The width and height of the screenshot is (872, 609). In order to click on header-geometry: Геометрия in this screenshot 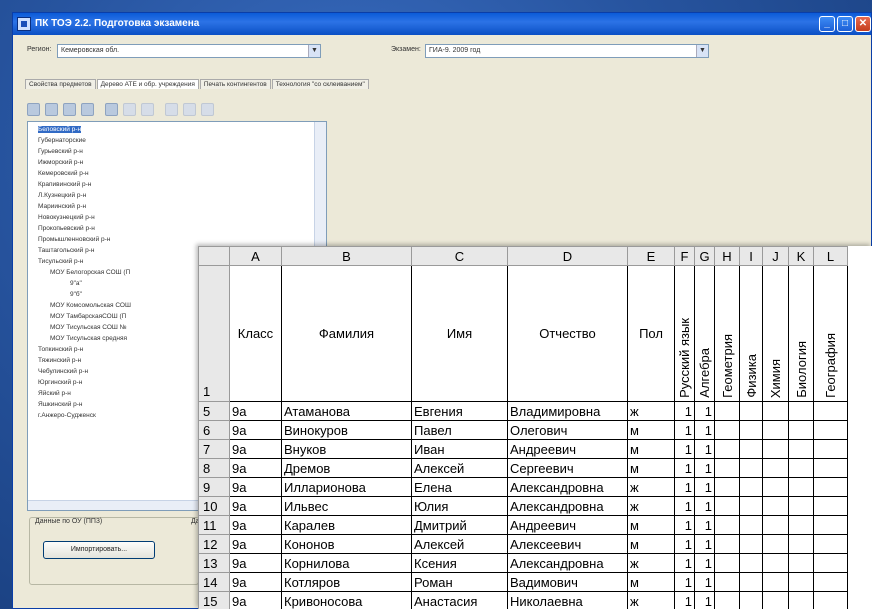, I will do `click(727, 333)`.